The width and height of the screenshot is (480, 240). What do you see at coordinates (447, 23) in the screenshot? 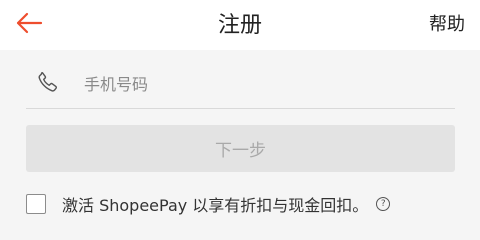
I see `help-link: 帮助` at bounding box center [447, 23].